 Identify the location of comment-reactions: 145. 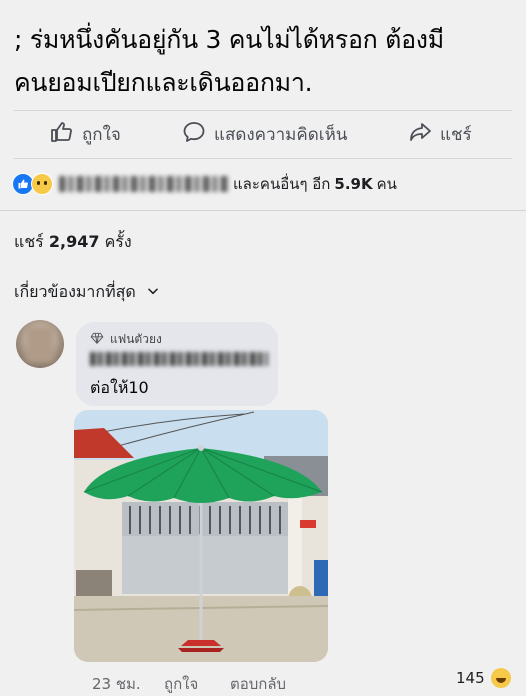
(483, 678).